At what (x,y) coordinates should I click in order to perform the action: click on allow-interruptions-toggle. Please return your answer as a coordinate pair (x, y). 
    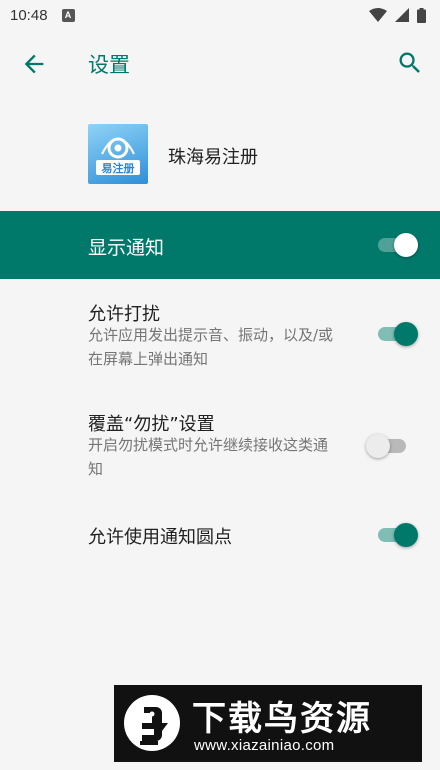
    Looking at the image, I should click on (397, 334).